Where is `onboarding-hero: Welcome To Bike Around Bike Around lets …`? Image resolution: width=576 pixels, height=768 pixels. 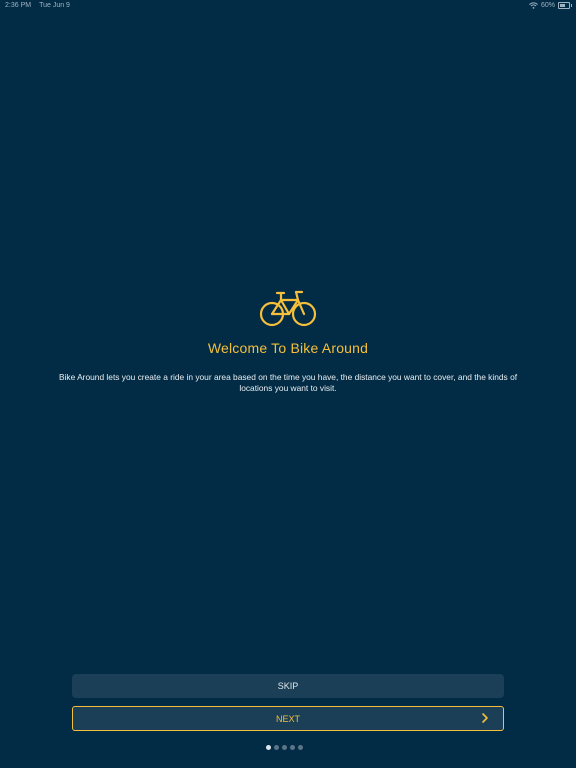
onboarding-hero: Welcome To Bike Around Bike Around lets … is located at coordinates (288, 341).